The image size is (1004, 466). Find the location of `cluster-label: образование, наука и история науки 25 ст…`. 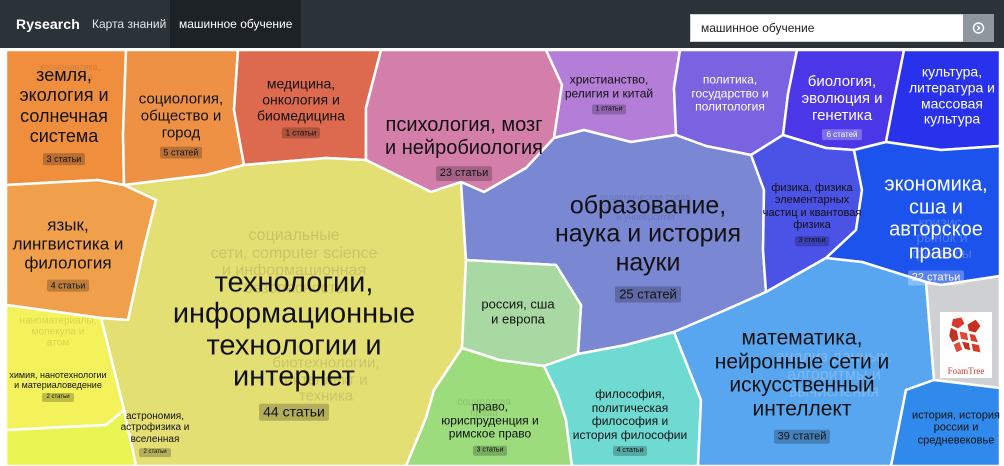

cluster-label: образование, наука и история науки 25 ст… is located at coordinates (648, 247).